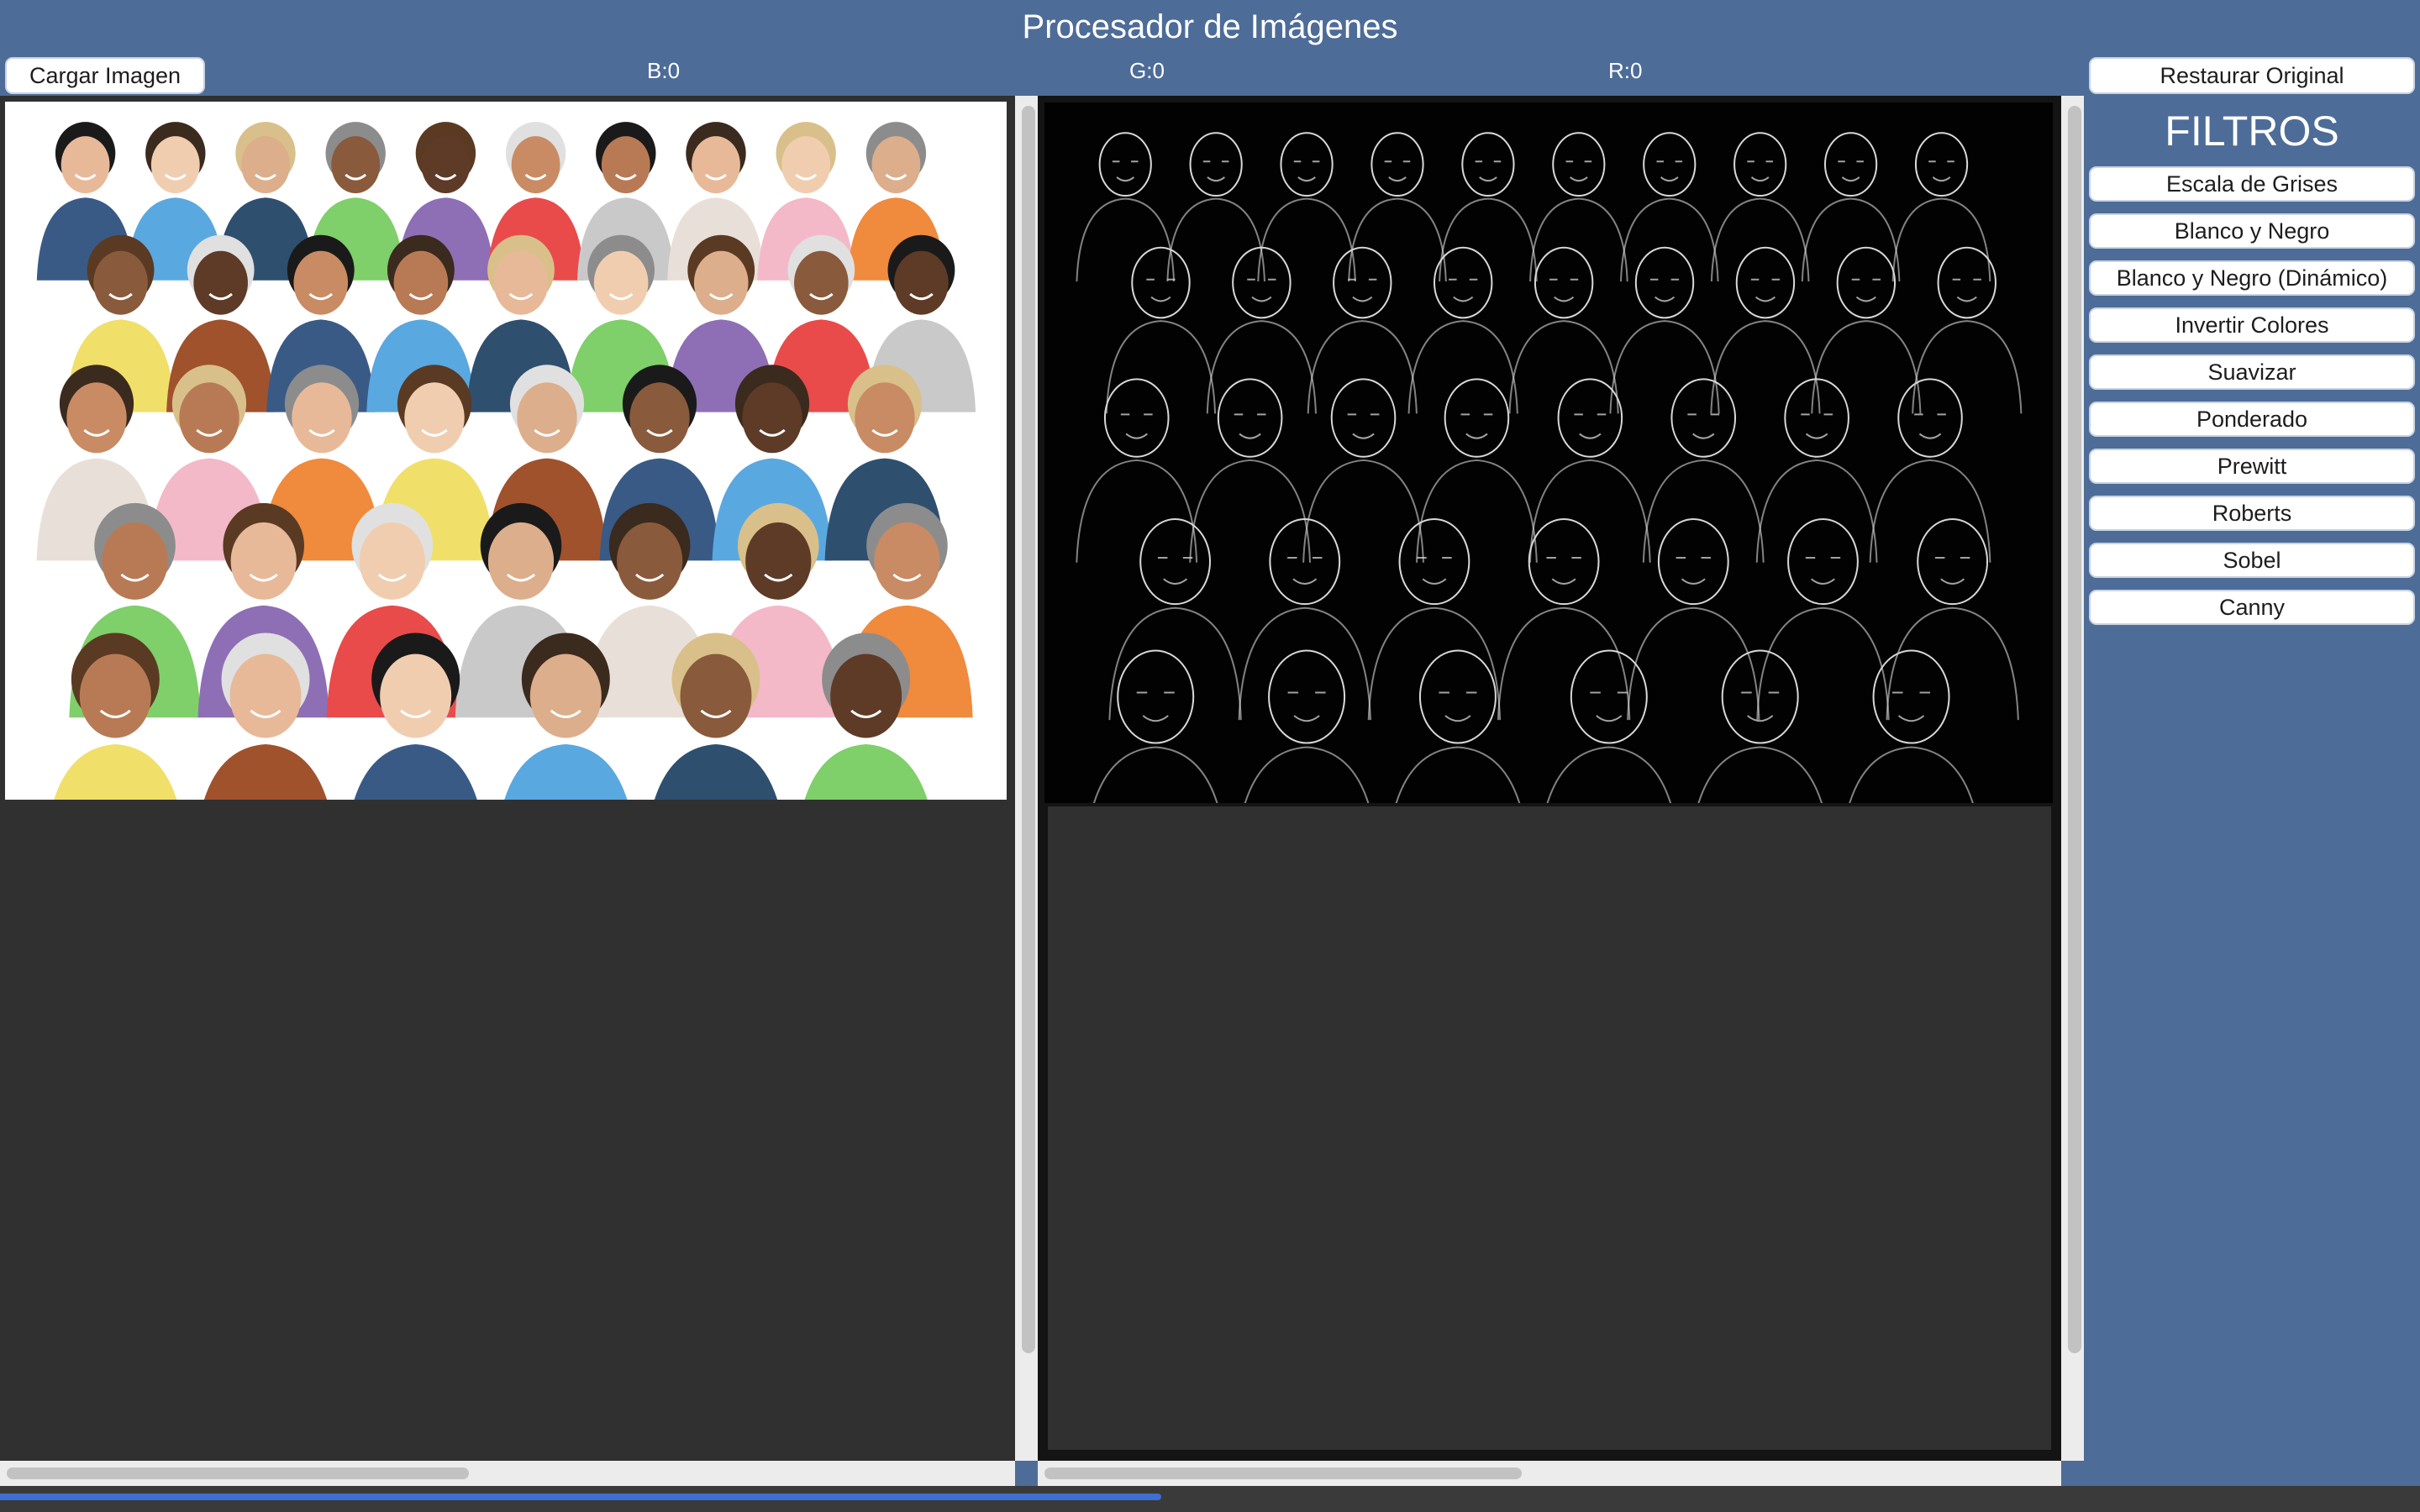  I want to click on left-vertical-scroll-thumb, so click(1028, 729).